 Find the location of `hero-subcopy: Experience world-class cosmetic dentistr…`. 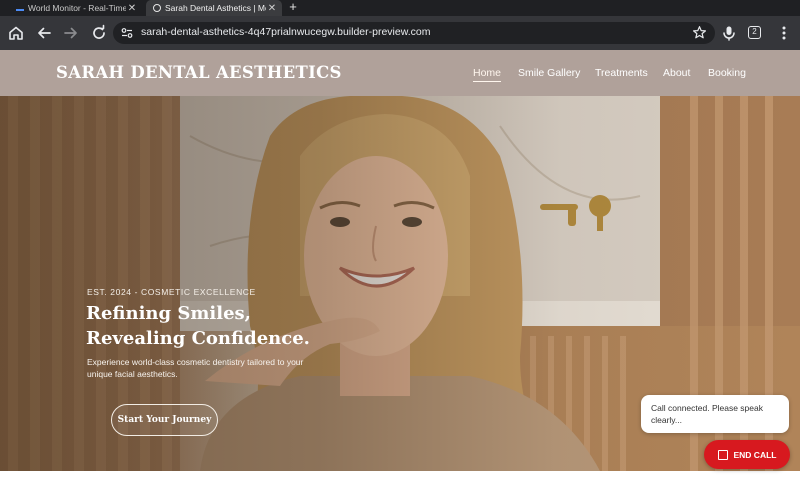

hero-subcopy: Experience world-class cosmetic dentistr… is located at coordinates (195, 368).